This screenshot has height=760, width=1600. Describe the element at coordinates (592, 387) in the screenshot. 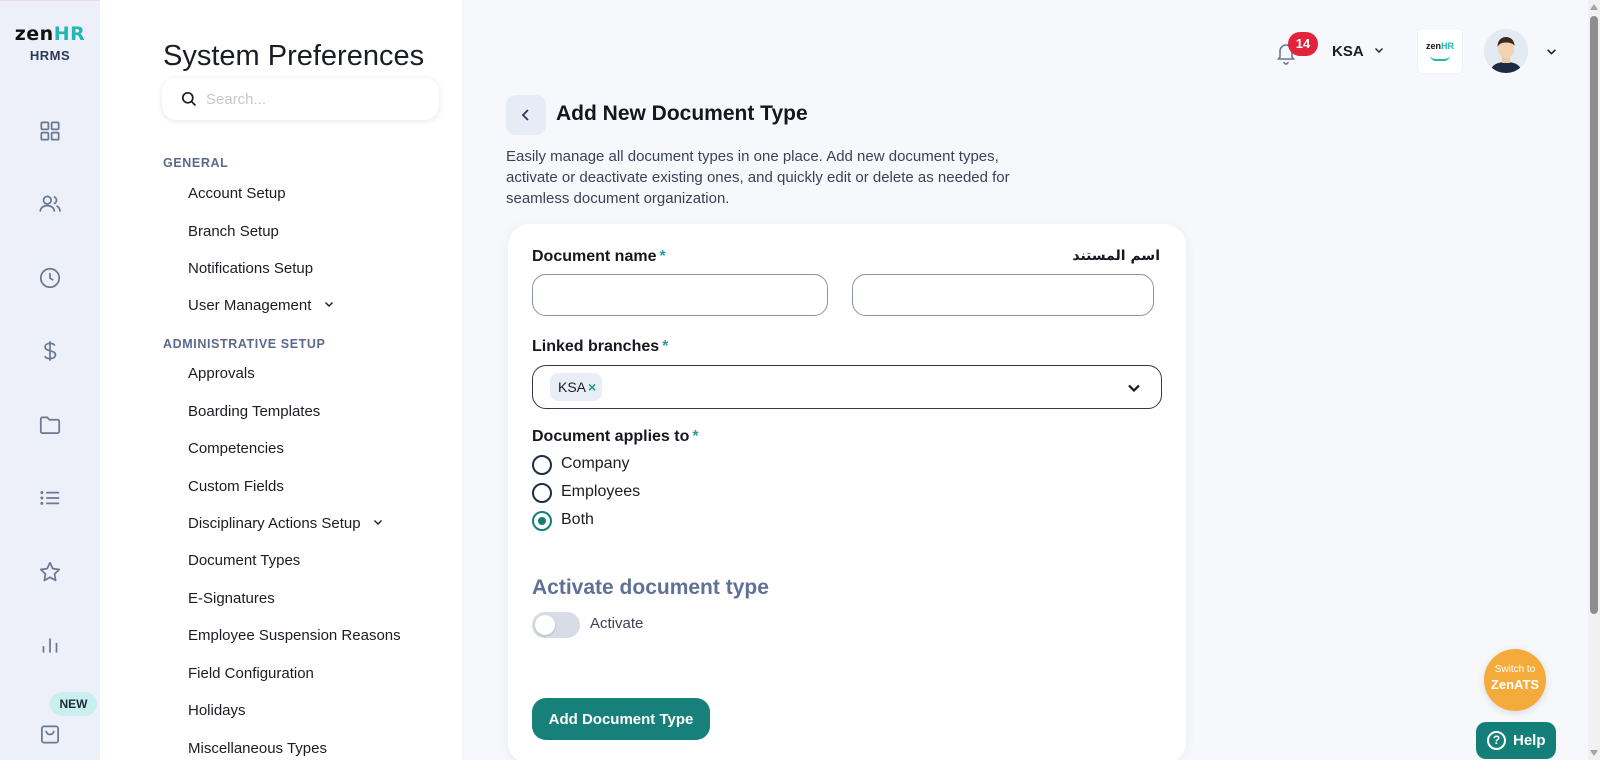

I see `chip-remove-button: ×` at that location.